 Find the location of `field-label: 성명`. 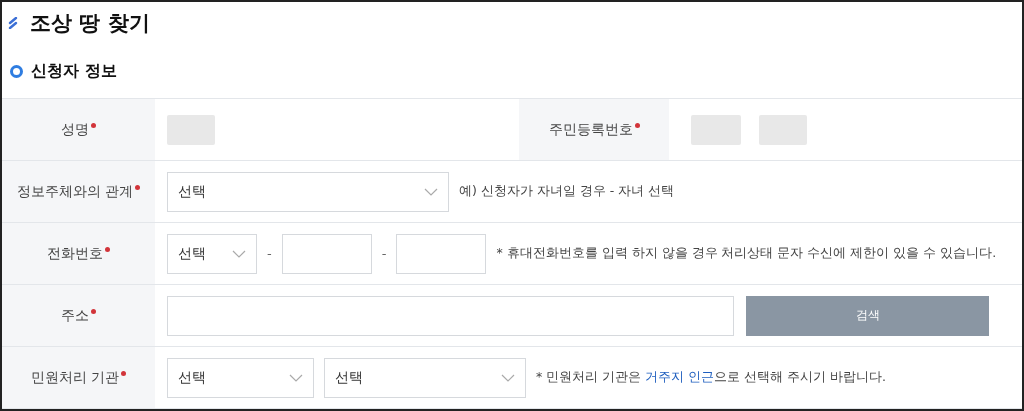

field-label: 성명 is located at coordinates (78, 129).